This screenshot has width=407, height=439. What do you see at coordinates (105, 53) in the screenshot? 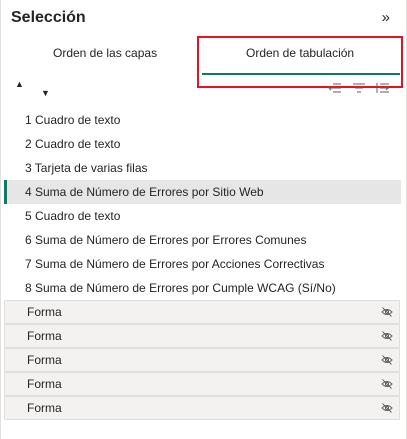
I see `tab-layer-order: Orden de las capas` at bounding box center [105, 53].